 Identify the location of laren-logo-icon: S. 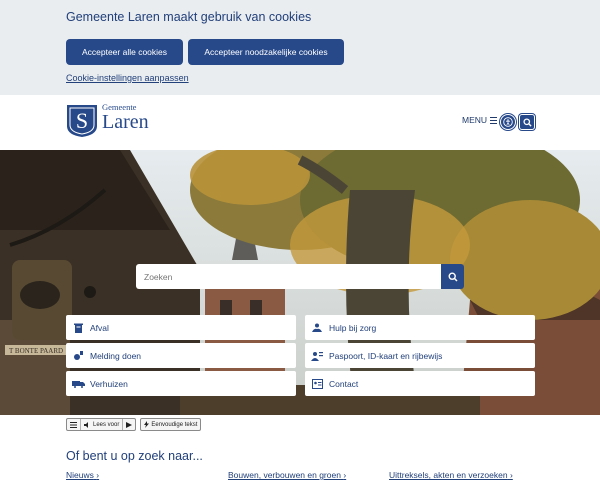
(82, 121).